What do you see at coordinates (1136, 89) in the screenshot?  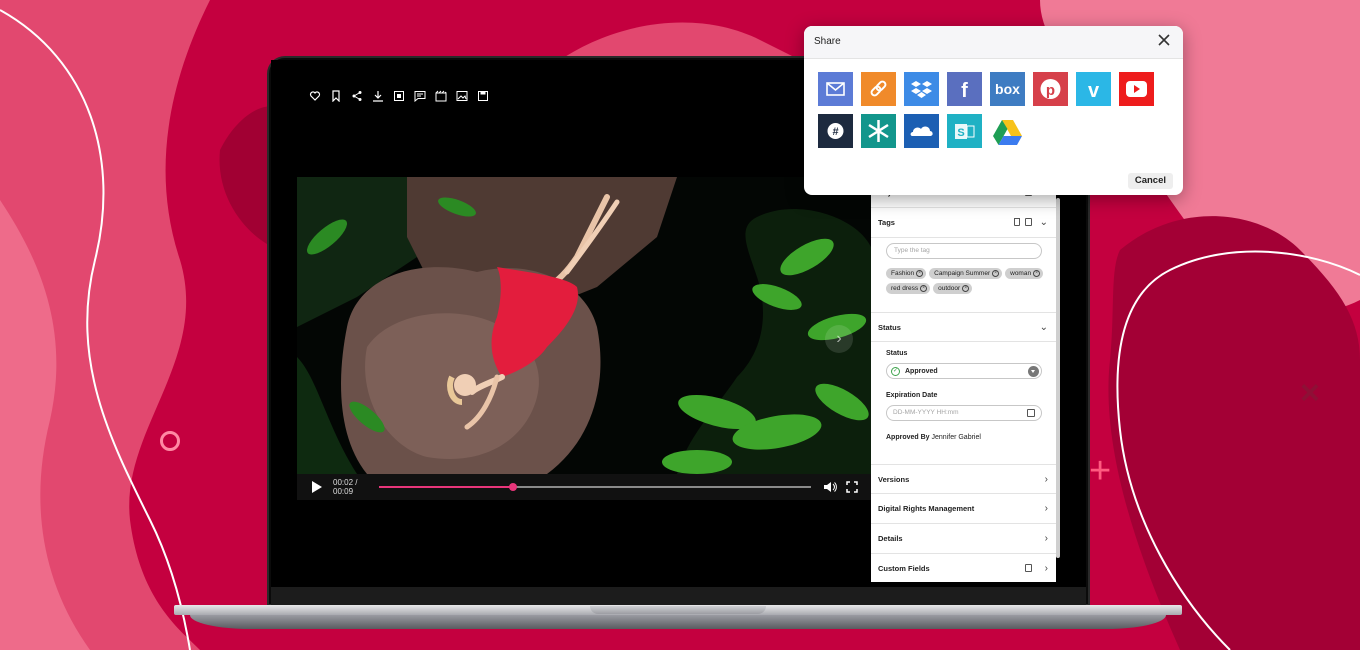 I see `youtube-share-icon` at bounding box center [1136, 89].